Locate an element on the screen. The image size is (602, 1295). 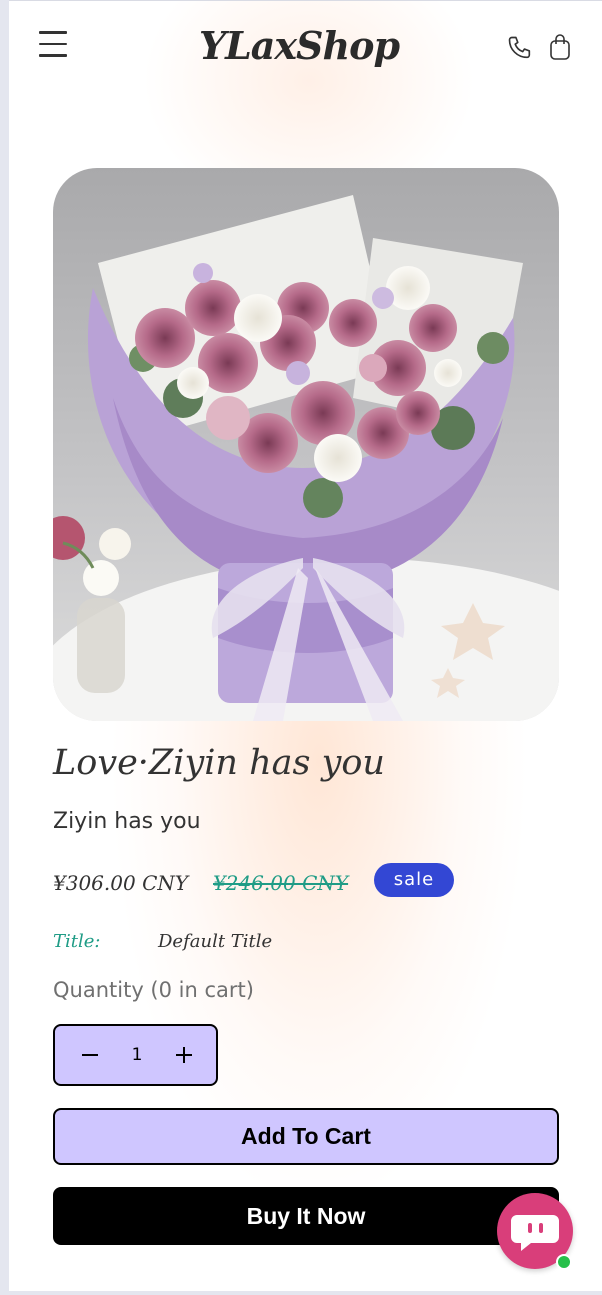
sale-badge: sale is located at coordinates (414, 880).